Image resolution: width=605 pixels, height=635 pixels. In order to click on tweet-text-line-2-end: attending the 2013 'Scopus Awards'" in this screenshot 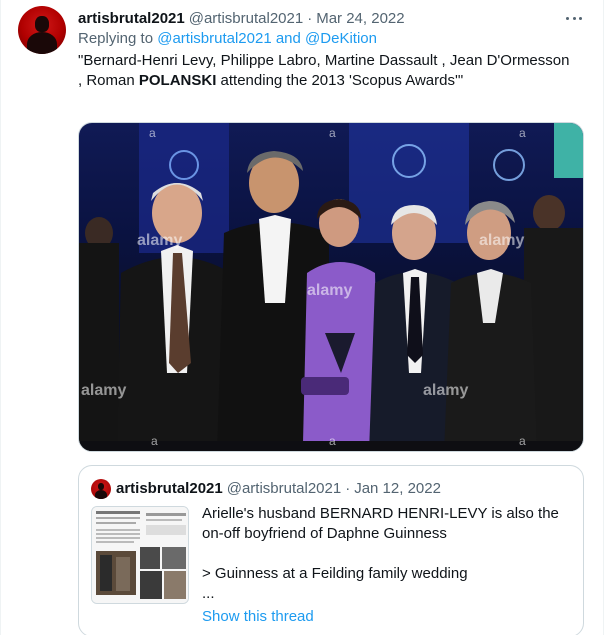, I will do `click(340, 80)`.